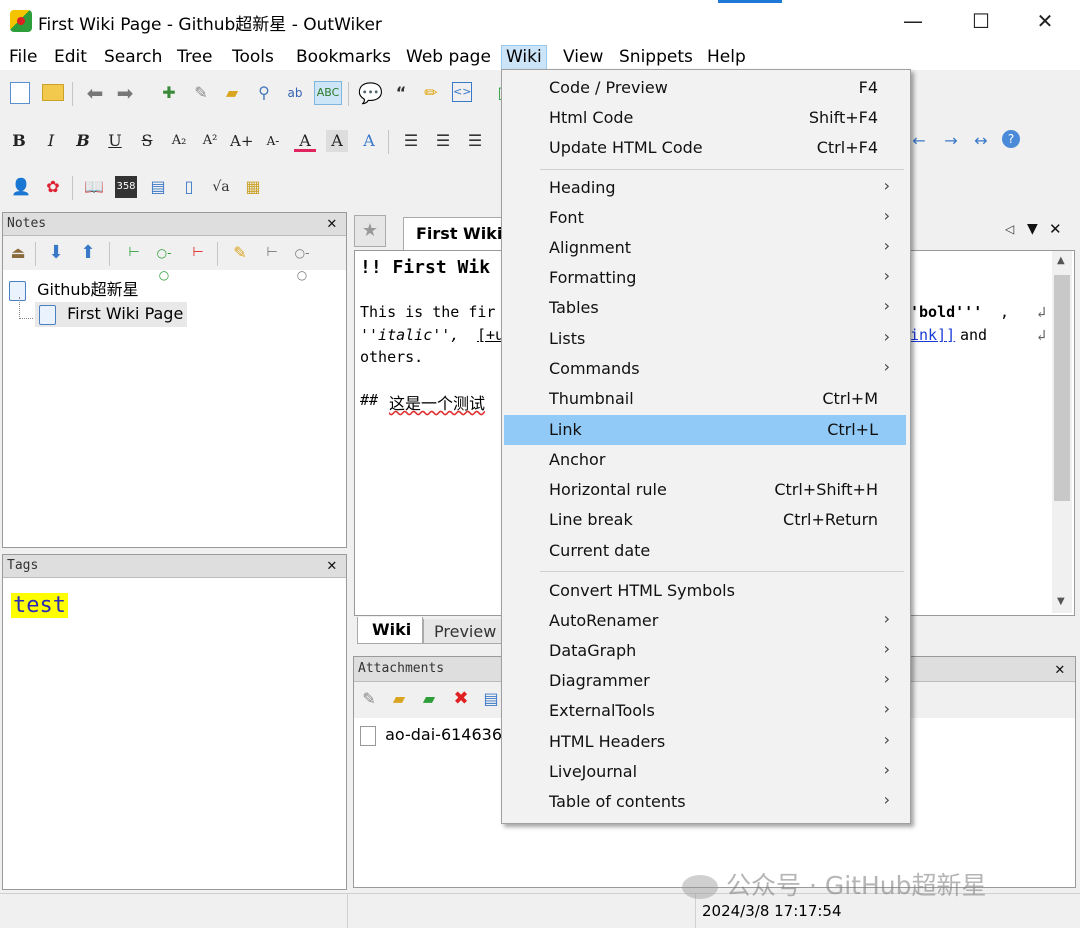 Image resolution: width=1080 pixels, height=928 pixels. What do you see at coordinates (305, 141) in the screenshot?
I see `text-color-icon: A` at bounding box center [305, 141].